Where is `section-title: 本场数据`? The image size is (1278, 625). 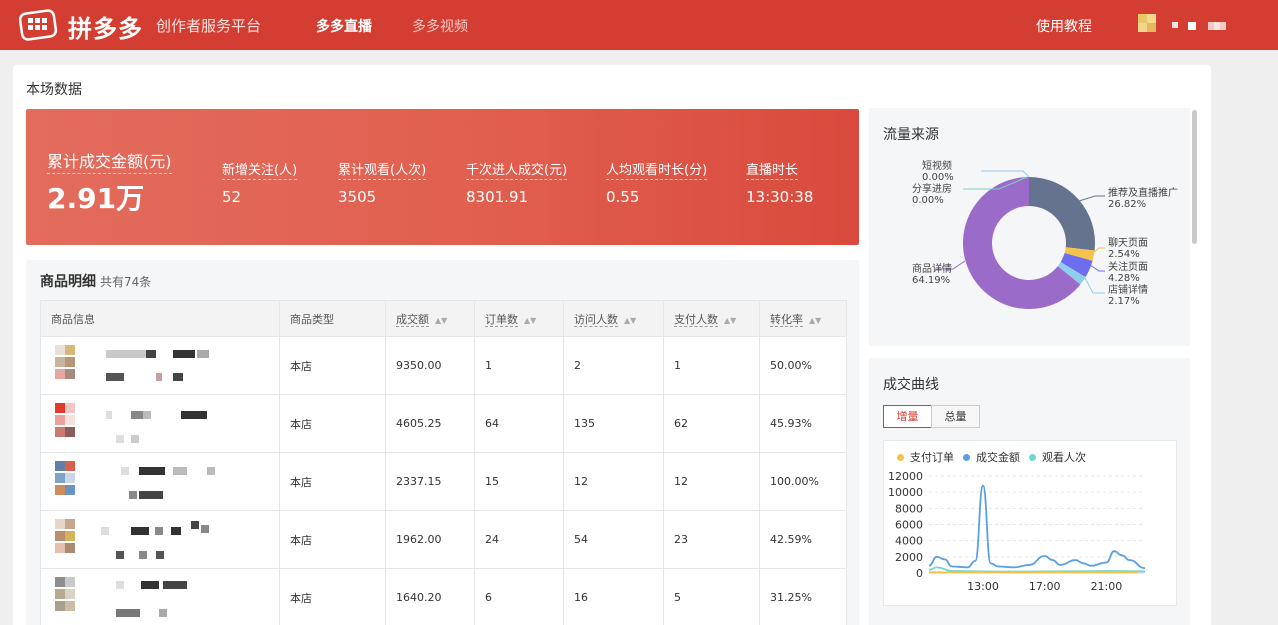
section-title: 本场数据 is located at coordinates (54, 90).